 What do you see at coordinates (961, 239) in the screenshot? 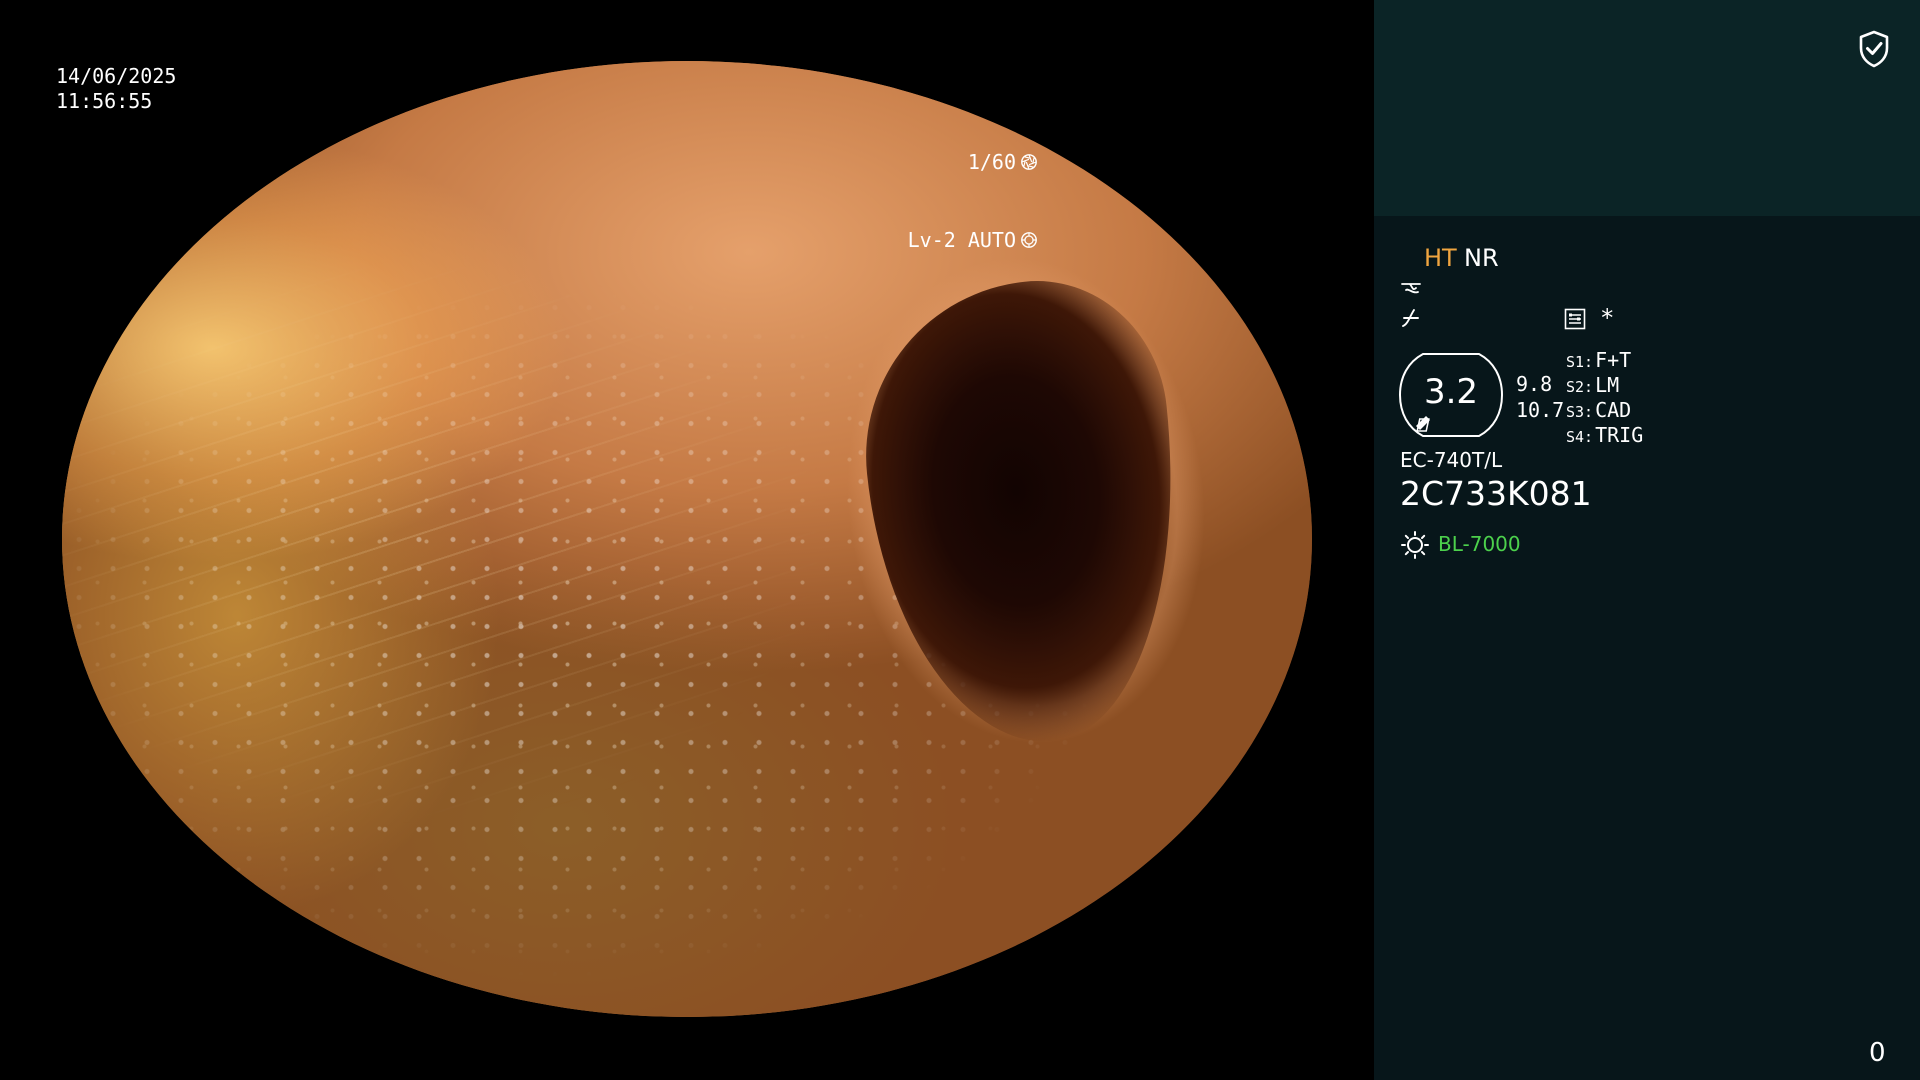
I see `iris-mode-text: Lv-2 AUTO` at bounding box center [961, 239].